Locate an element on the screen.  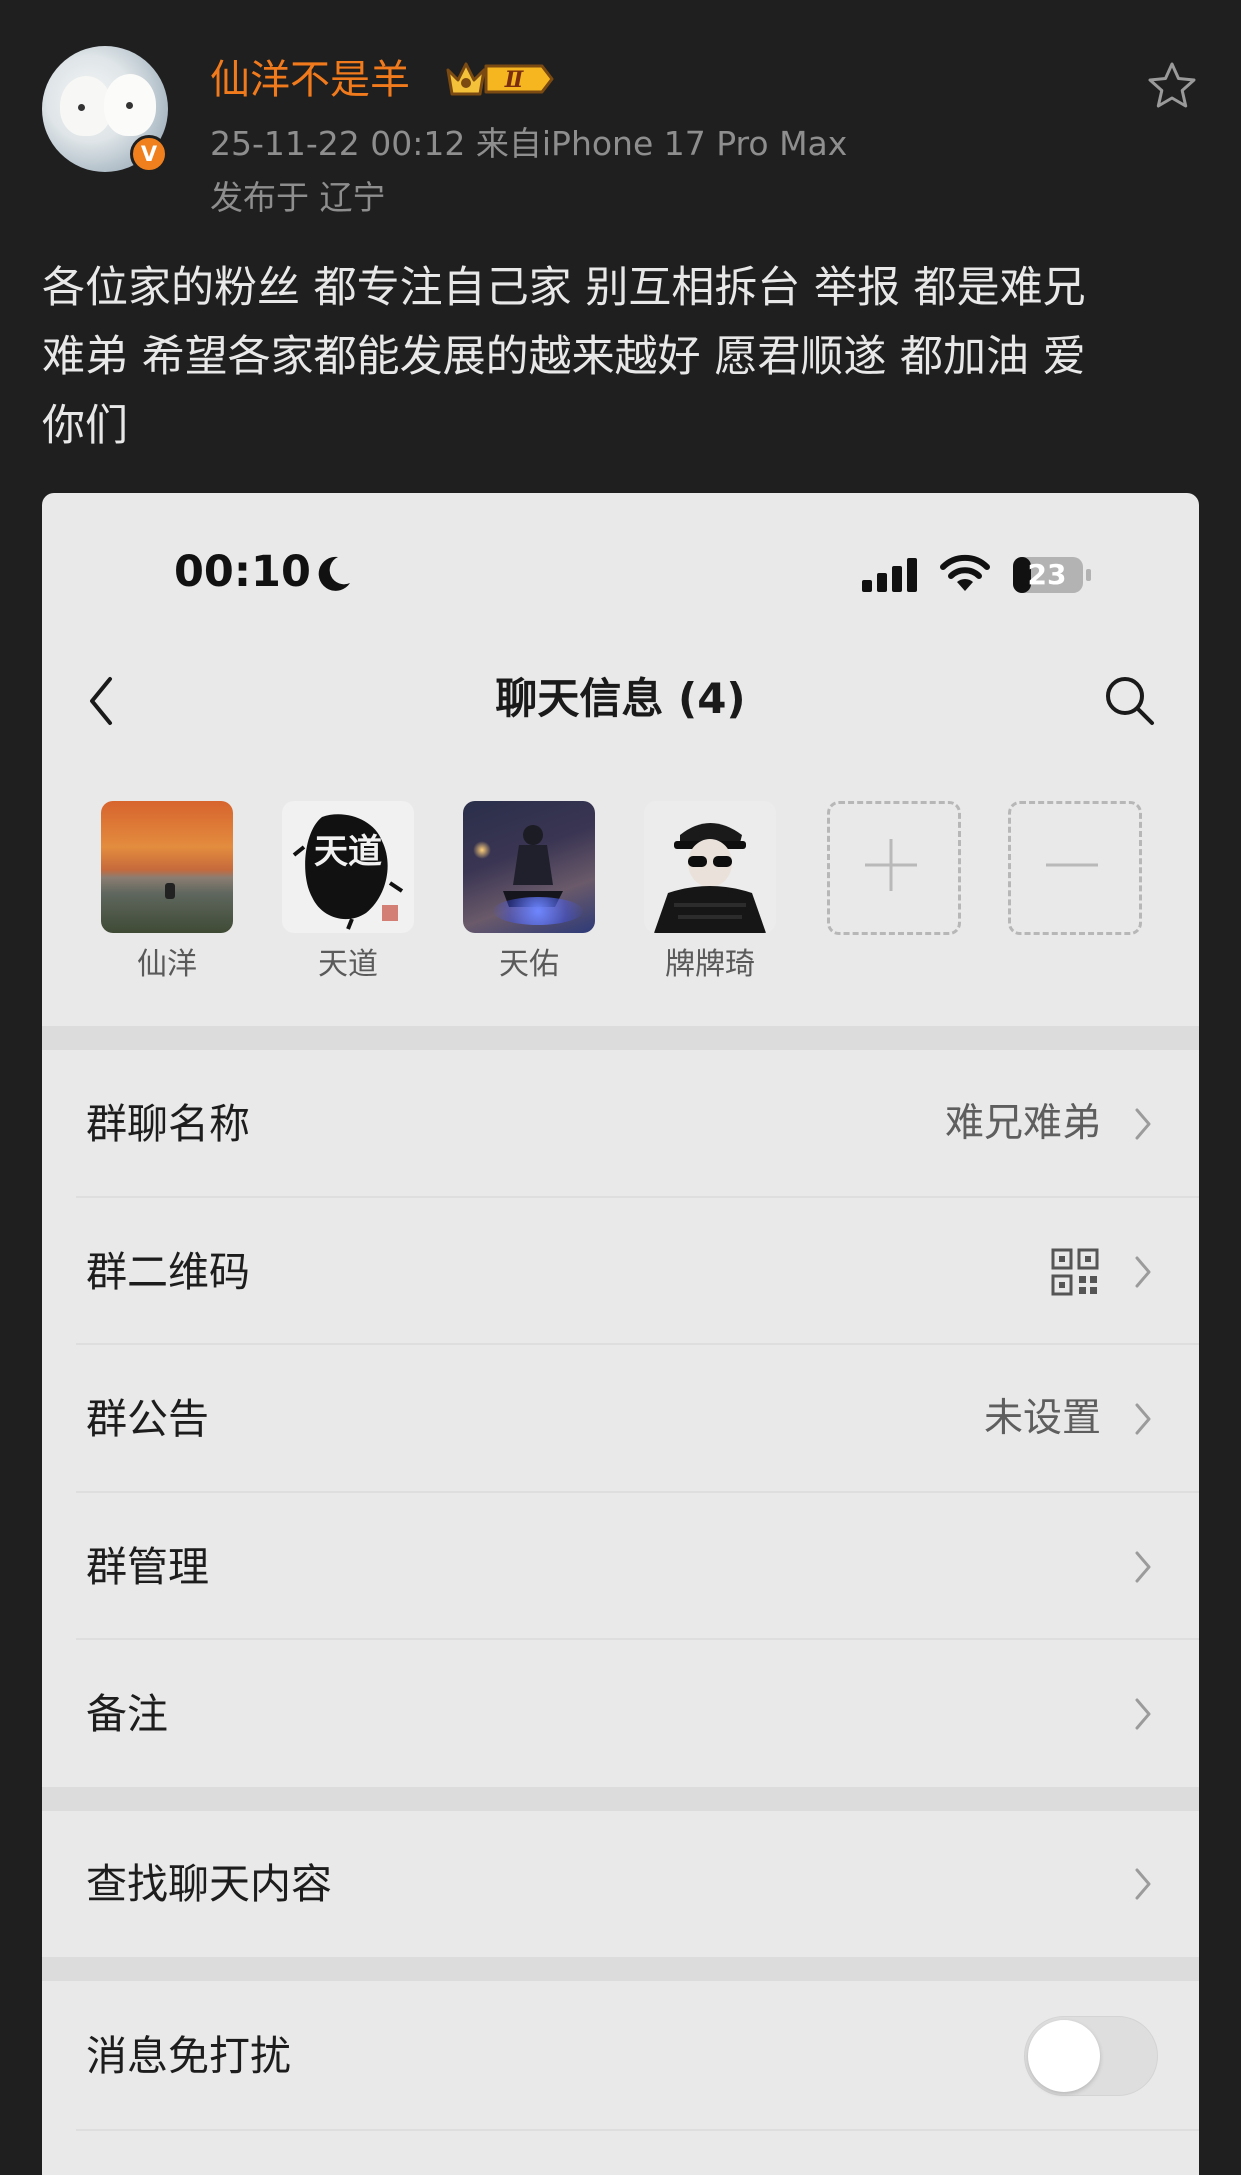
member-item: 天佑 is located at coordinates (529, 893).